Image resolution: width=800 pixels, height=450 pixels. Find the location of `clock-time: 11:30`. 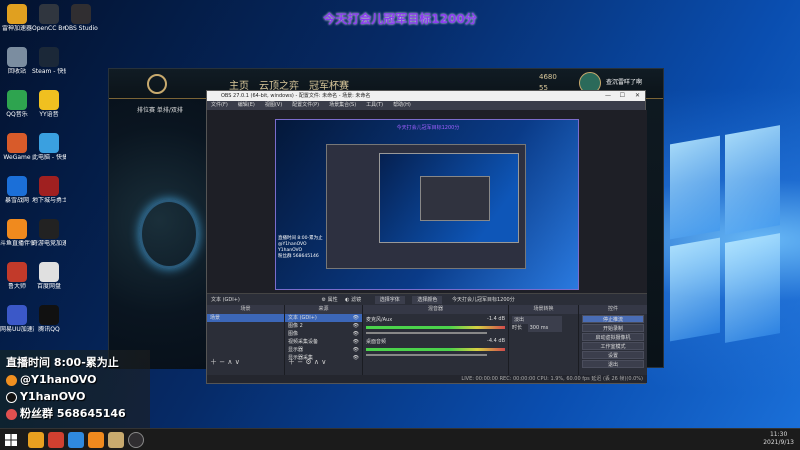

clock-time: 11:30 is located at coordinates (778, 434).